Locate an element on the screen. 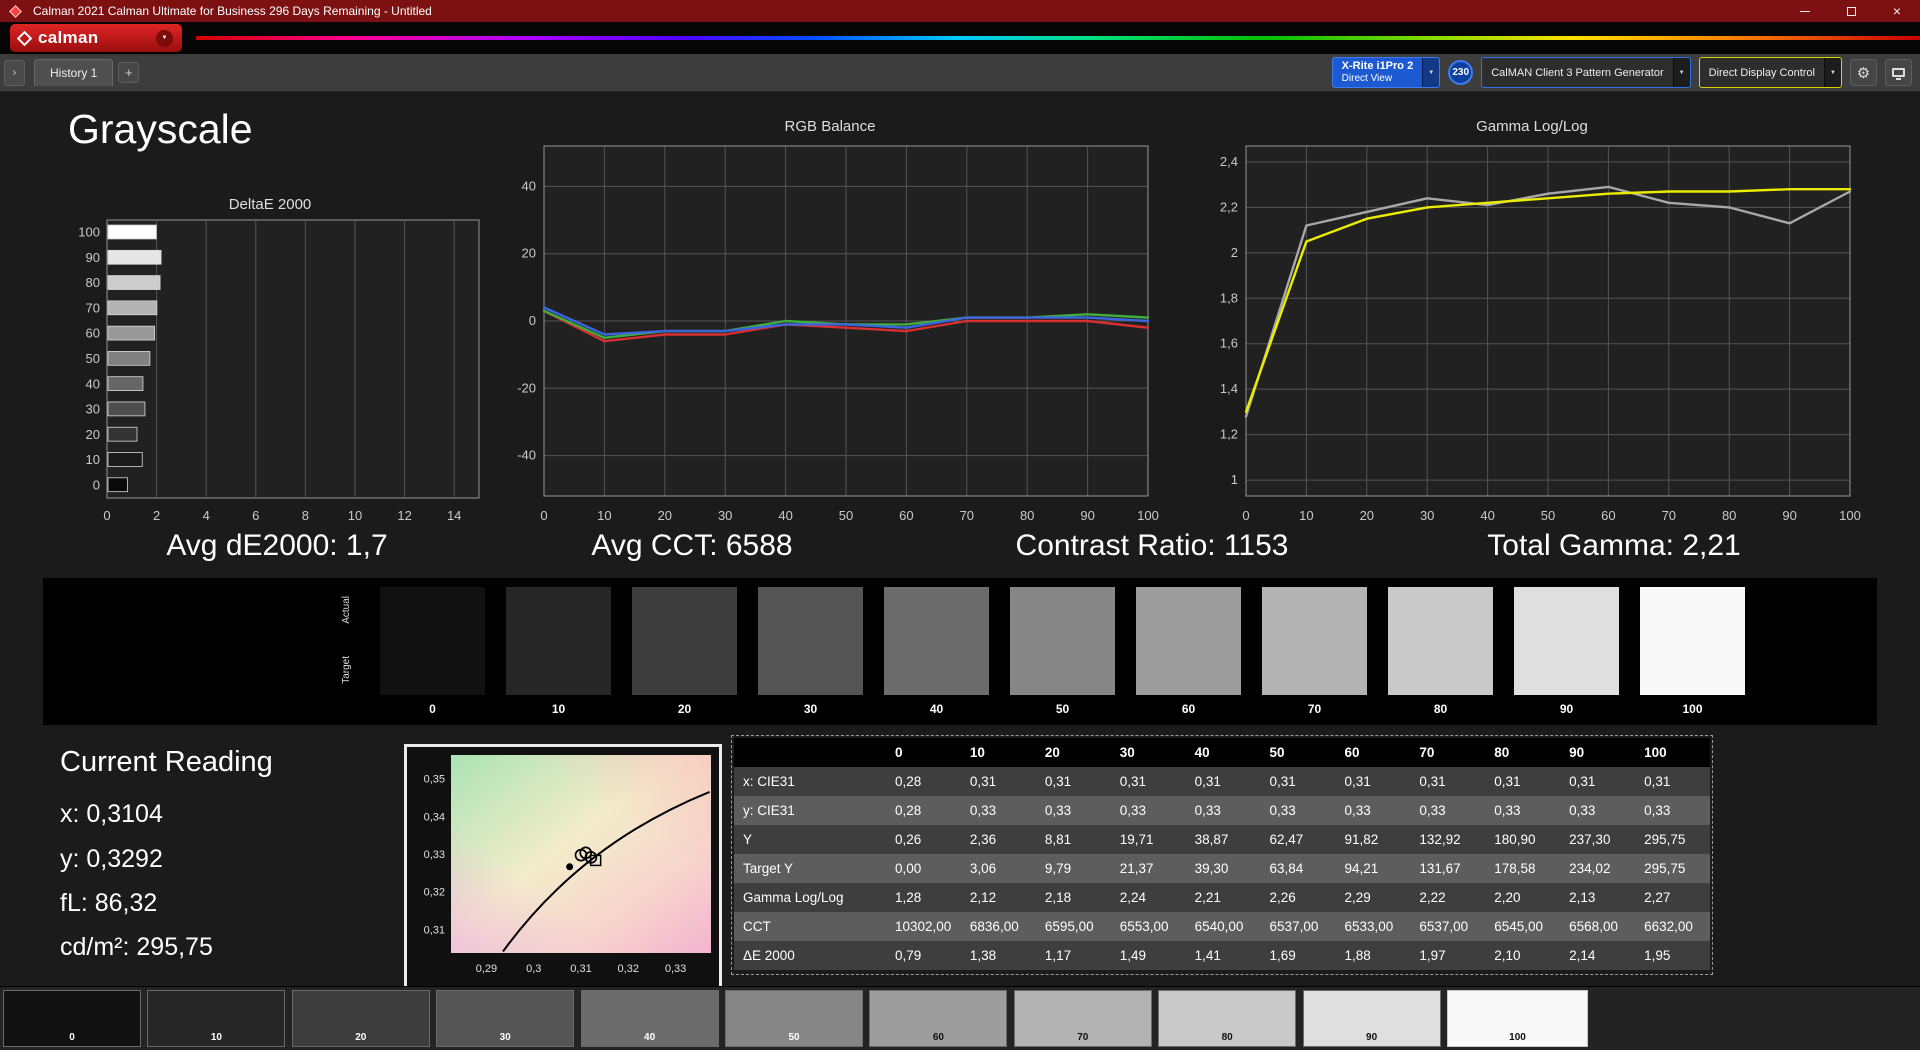 The image size is (1920, 1050). pattern-button-label-20: 20 is located at coordinates (361, 1037).